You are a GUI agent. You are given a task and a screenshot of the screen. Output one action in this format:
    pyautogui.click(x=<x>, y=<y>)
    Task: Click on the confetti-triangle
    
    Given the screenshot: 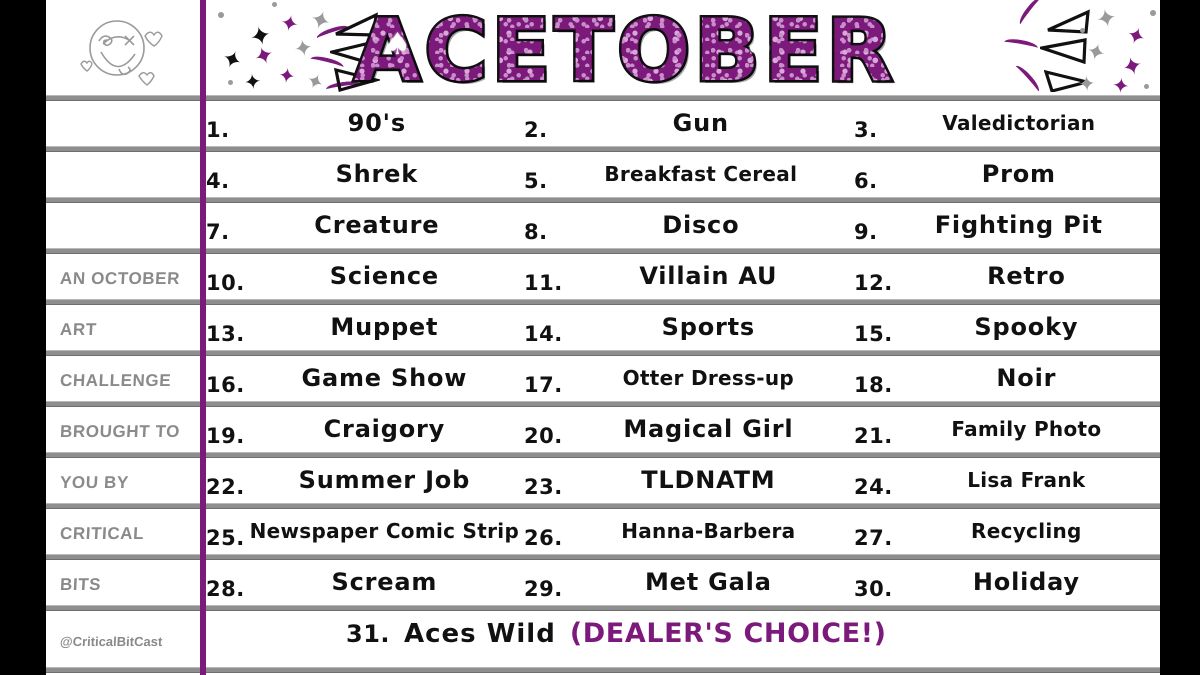 What is the action you would take?
    pyautogui.click(x=1061, y=53)
    